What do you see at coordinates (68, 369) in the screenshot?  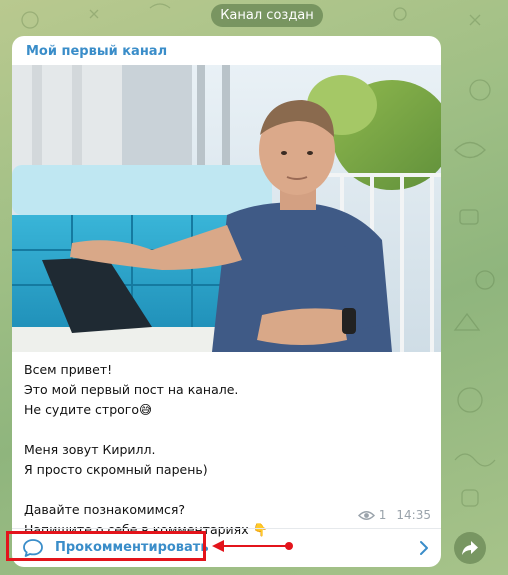 I see `post-text-line: Всем привет!` at bounding box center [68, 369].